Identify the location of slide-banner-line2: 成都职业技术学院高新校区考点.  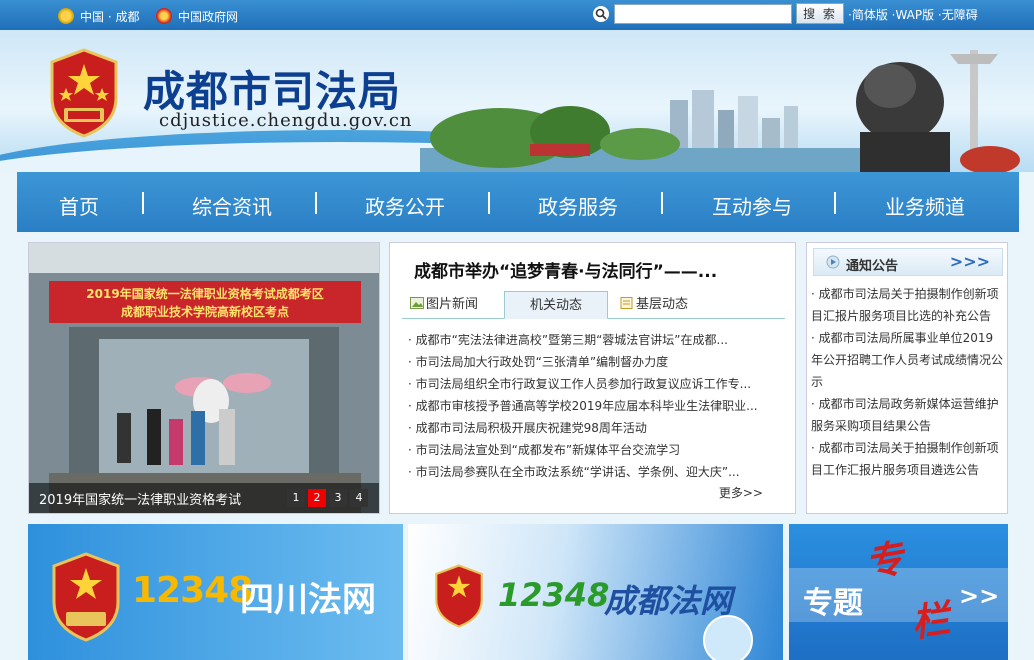
(205, 311).